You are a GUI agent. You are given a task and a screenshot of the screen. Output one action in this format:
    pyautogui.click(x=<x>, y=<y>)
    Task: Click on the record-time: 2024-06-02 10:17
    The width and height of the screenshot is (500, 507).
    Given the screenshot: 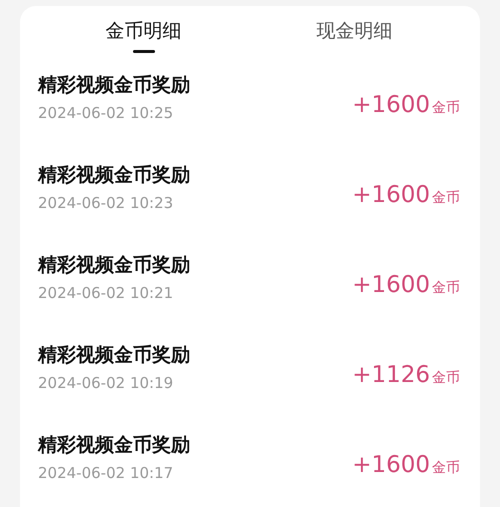 What is the action you would take?
    pyautogui.click(x=106, y=473)
    